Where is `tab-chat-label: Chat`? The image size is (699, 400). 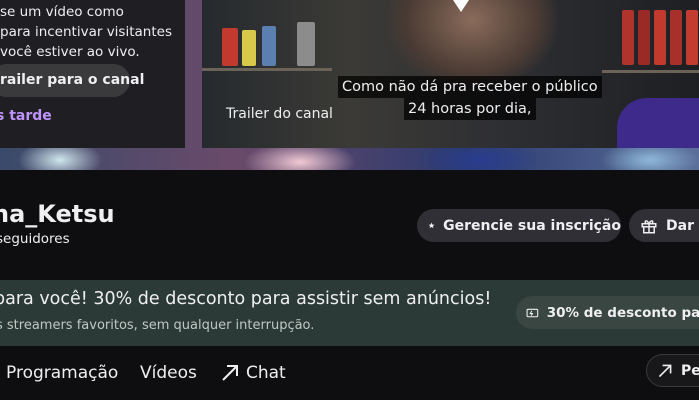
tab-chat-label: Chat is located at coordinates (266, 373).